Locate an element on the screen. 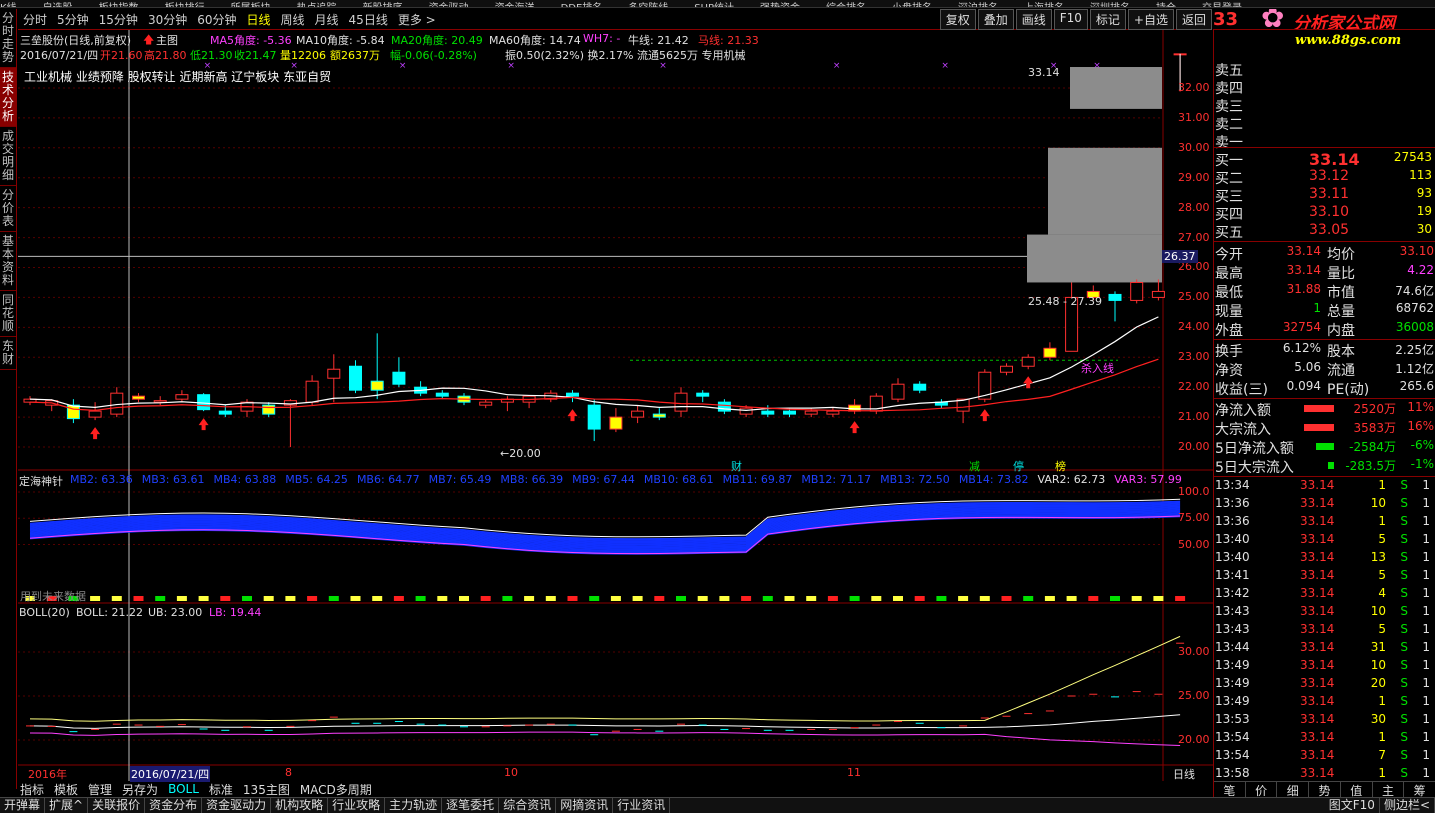 This screenshot has height=813, width=1435. indicator-tab: BOLL is located at coordinates (183, 789).